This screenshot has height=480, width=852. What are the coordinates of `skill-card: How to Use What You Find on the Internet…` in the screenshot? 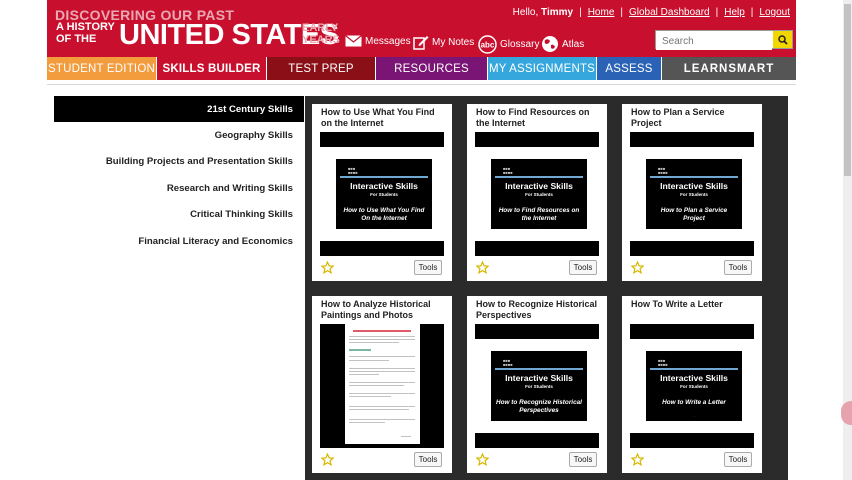 It's located at (382, 192).